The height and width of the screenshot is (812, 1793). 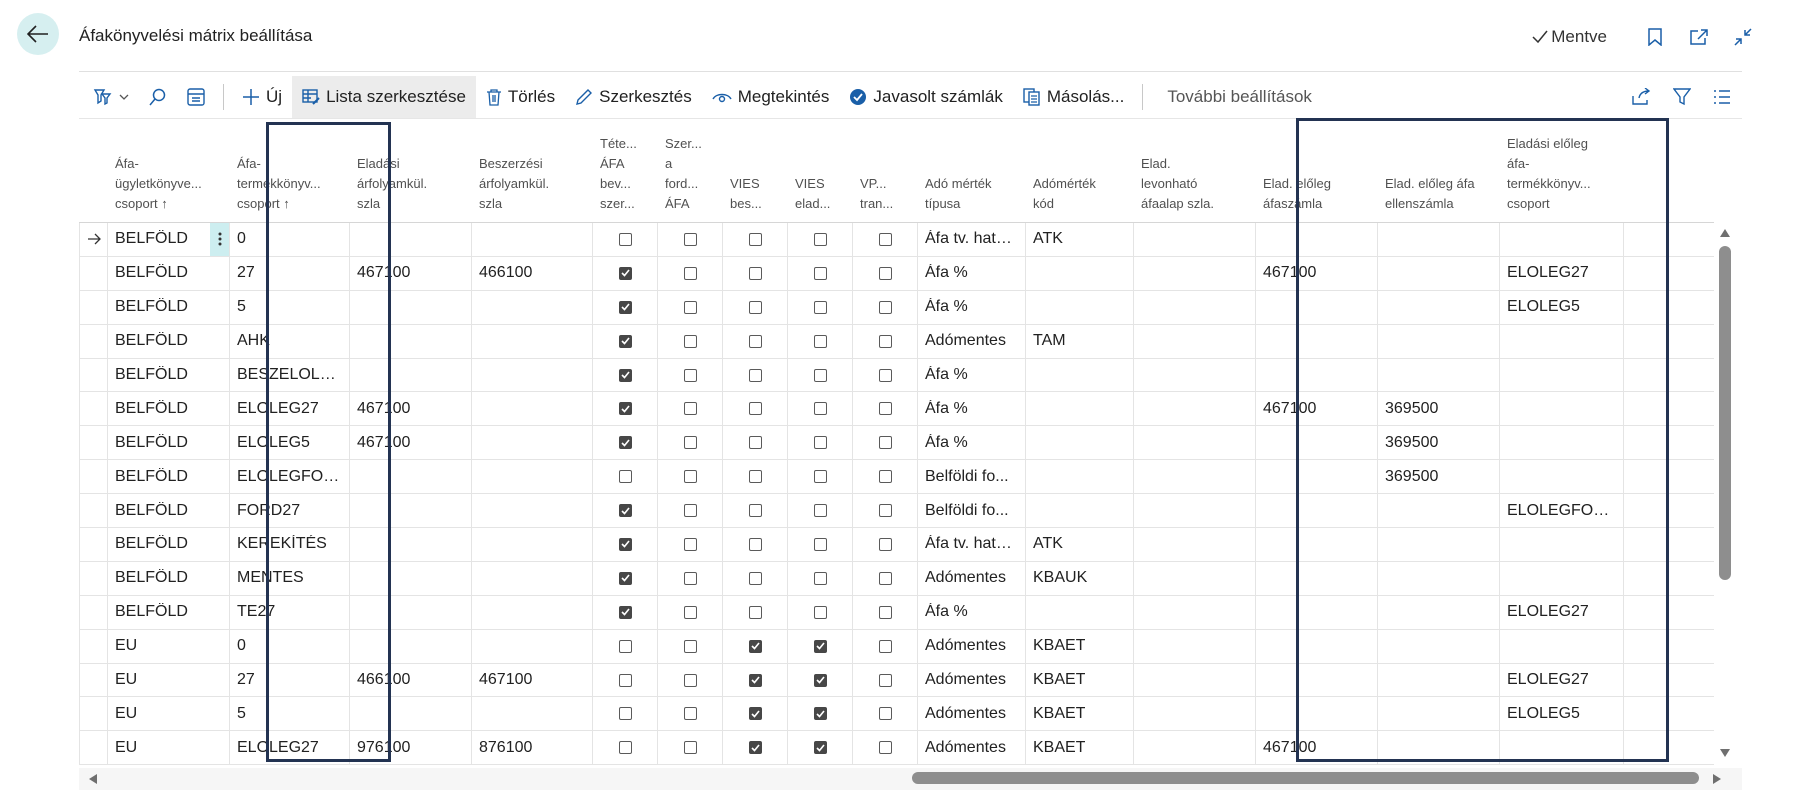 I want to click on edit-list-button: Lista szerkesztése, so click(x=384, y=97).